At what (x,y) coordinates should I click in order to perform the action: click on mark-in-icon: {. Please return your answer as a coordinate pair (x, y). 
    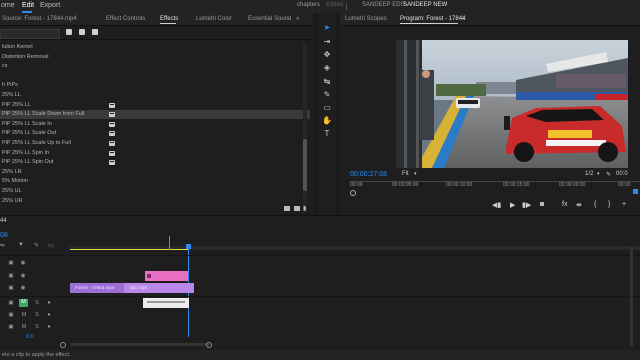
    Looking at the image, I should click on (595, 204).